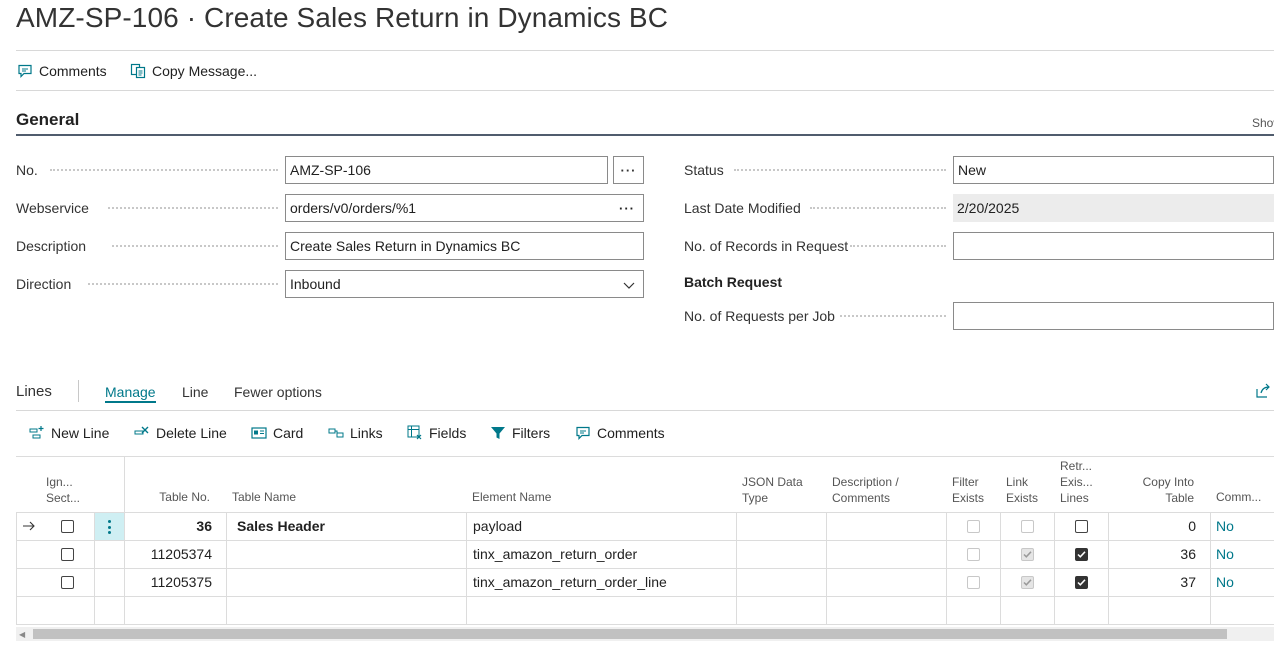 This screenshot has height=650, width=1274. What do you see at coordinates (69, 433) in the screenshot?
I see `new-line-button: New Line` at bounding box center [69, 433].